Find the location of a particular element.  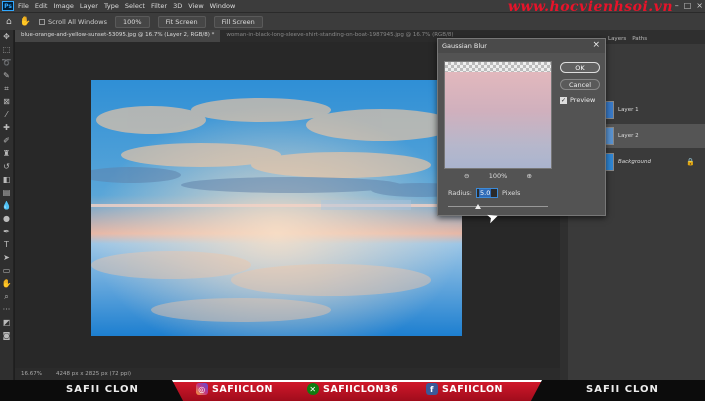

blur-tool-icon: 💧 is located at coordinates (6, 205).